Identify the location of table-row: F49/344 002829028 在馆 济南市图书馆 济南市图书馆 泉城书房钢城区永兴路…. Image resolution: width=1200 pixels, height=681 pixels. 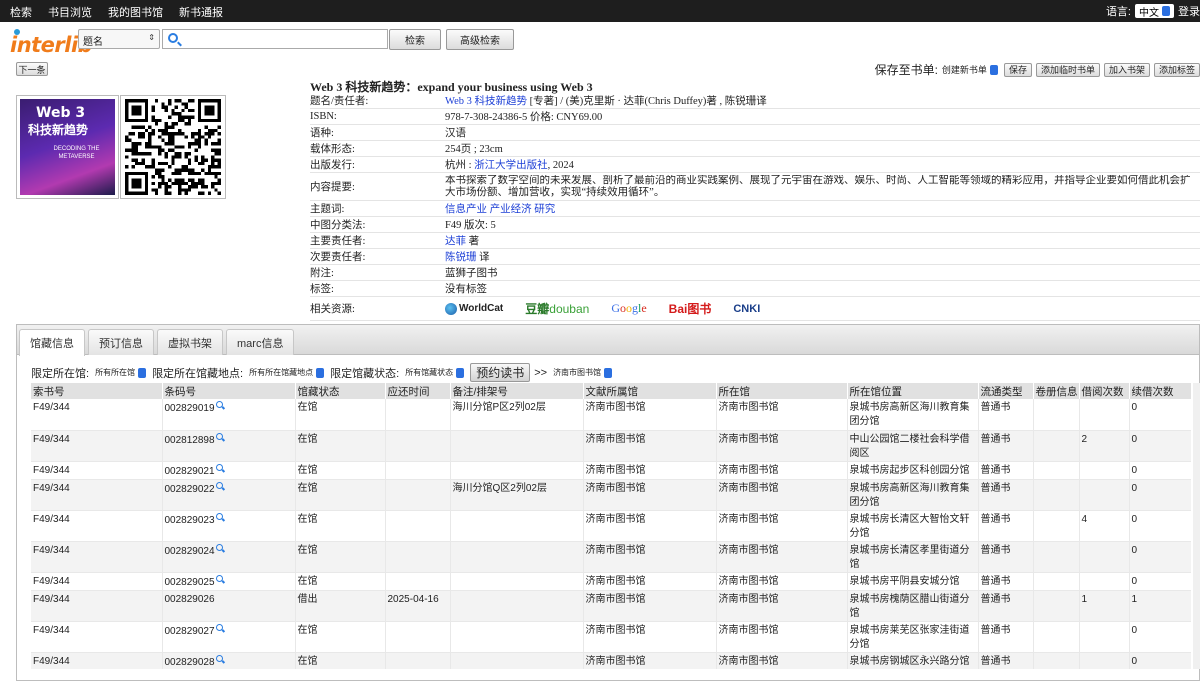
(611, 660).